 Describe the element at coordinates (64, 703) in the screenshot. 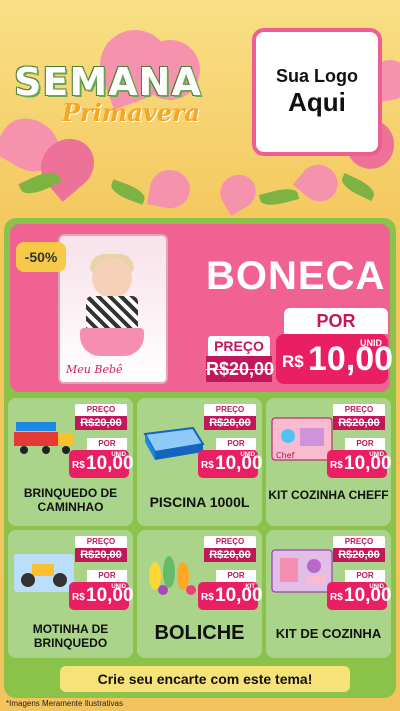

I see `disclaimer-text: *Imagens Meramente Ilustrativas` at that location.